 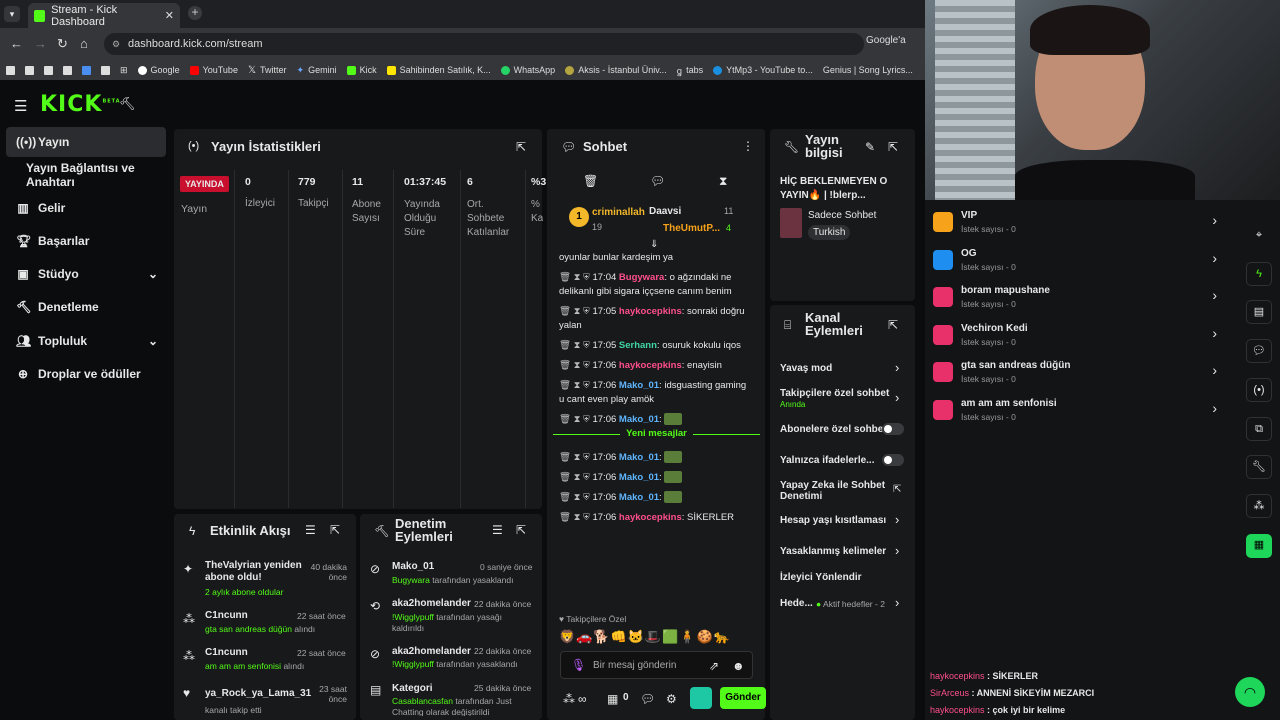 What do you see at coordinates (1078, 376) in the screenshot?
I see `reward-row: gta san andreas düğün İstek sayısı - 0 ›` at bounding box center [1078, 376].